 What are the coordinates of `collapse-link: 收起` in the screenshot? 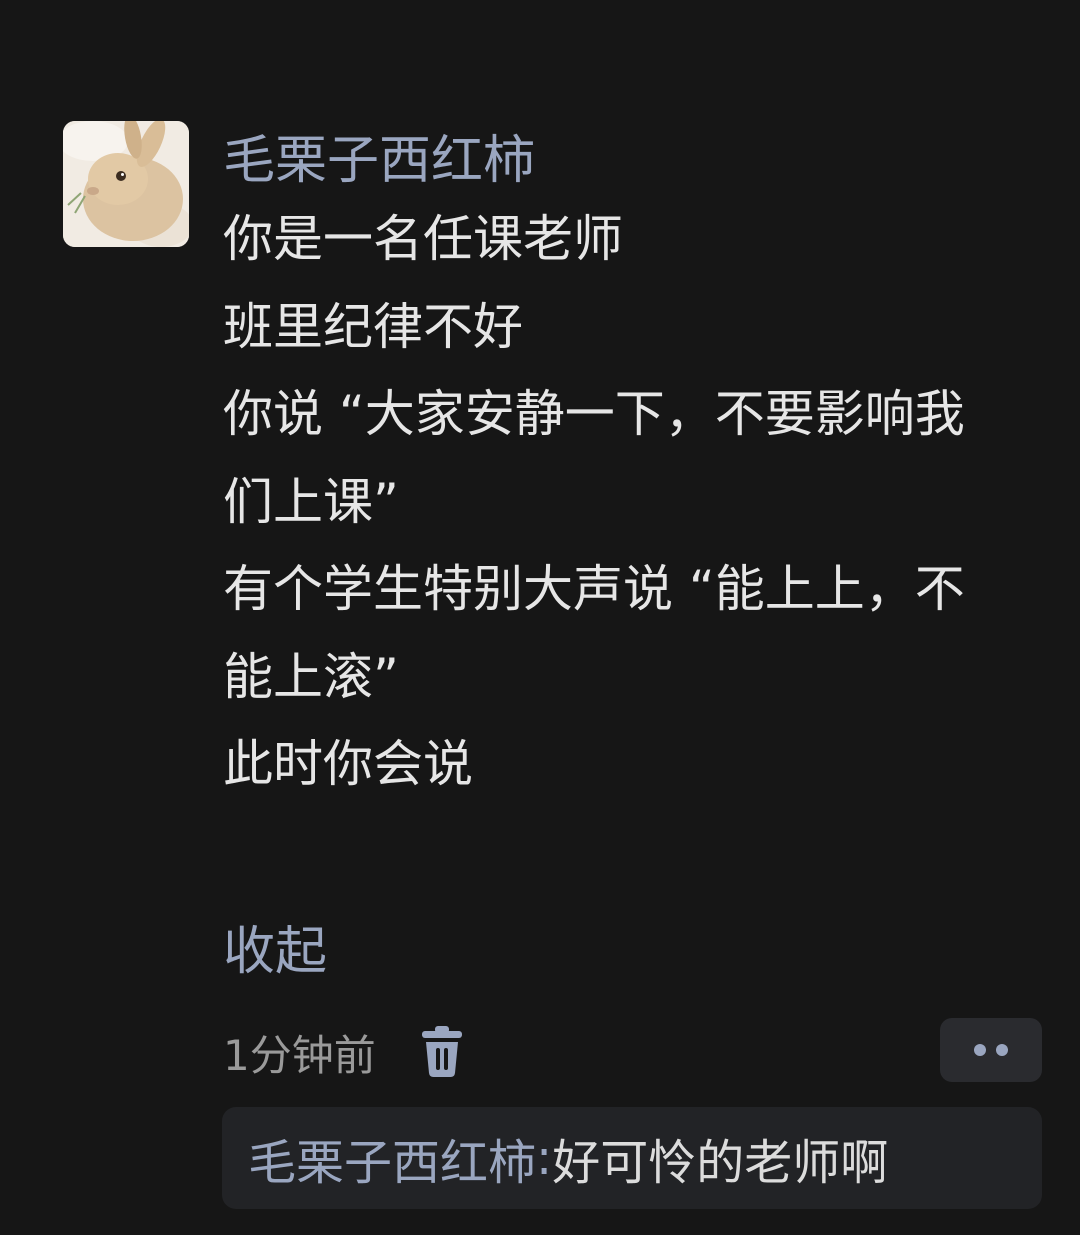 It's located at (275, 952).